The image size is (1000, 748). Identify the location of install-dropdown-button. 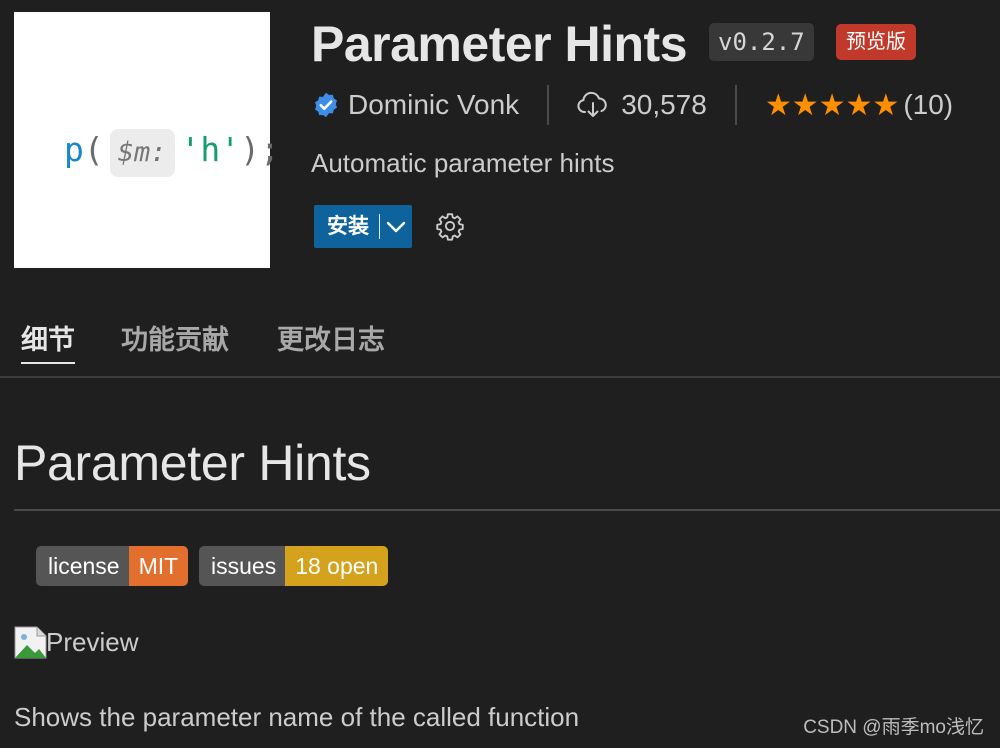
(396, 226).